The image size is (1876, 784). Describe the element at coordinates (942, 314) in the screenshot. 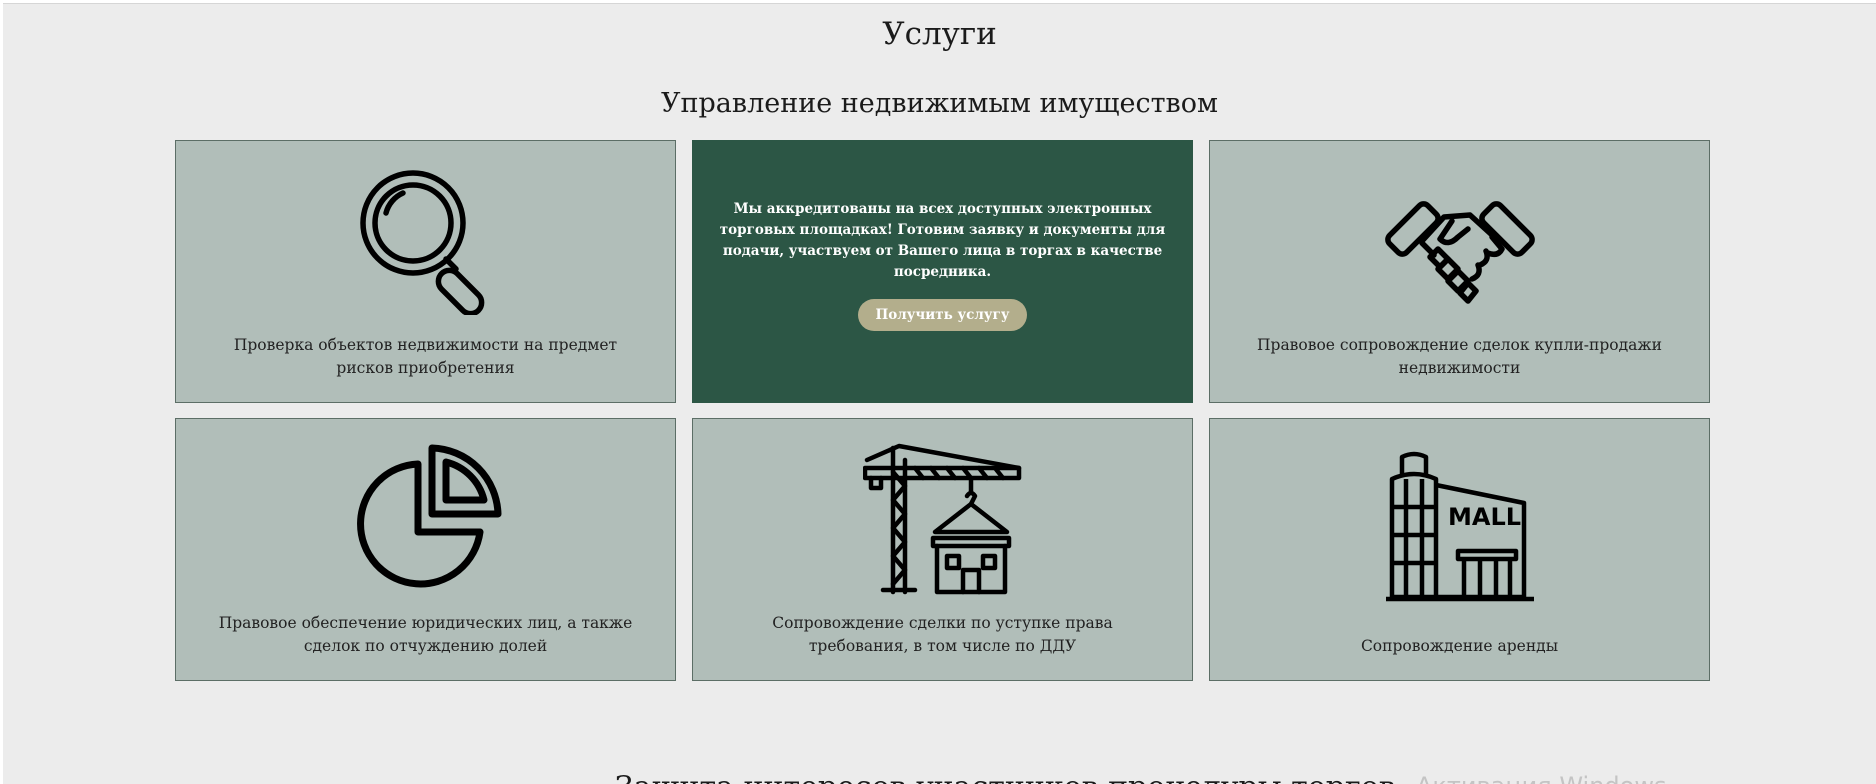

I see `get-service-button: Получить услугу` at that location.